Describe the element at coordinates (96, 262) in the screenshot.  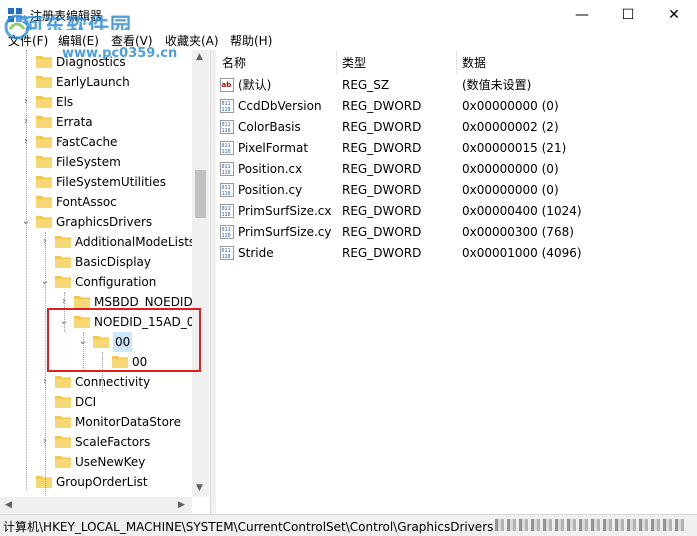
I see `tree-node: BasicDisplay` at that location.